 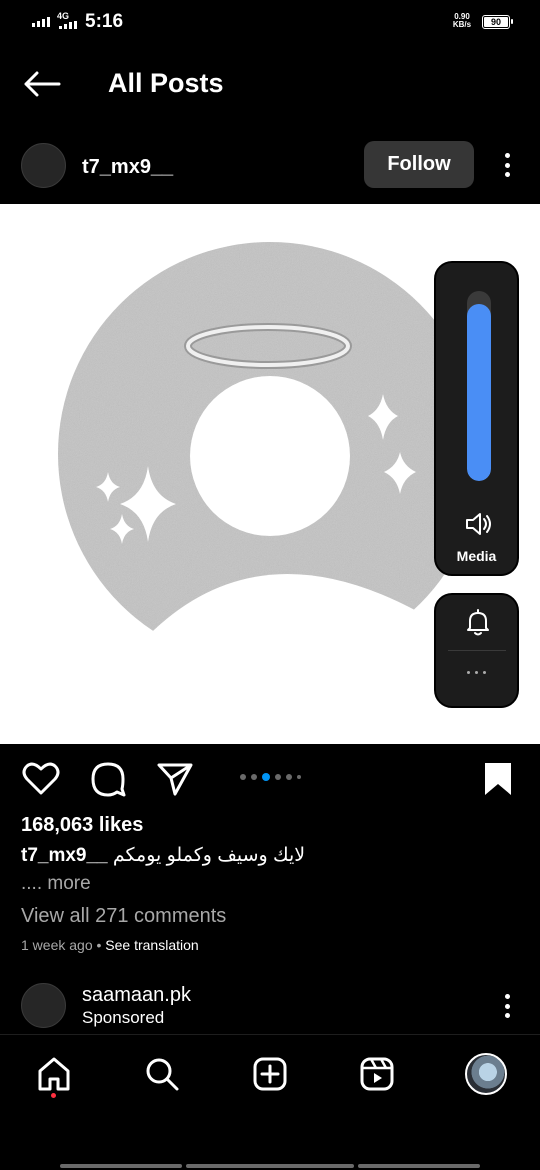 I want to click on reels-icon, so click(x=377, y=1074).